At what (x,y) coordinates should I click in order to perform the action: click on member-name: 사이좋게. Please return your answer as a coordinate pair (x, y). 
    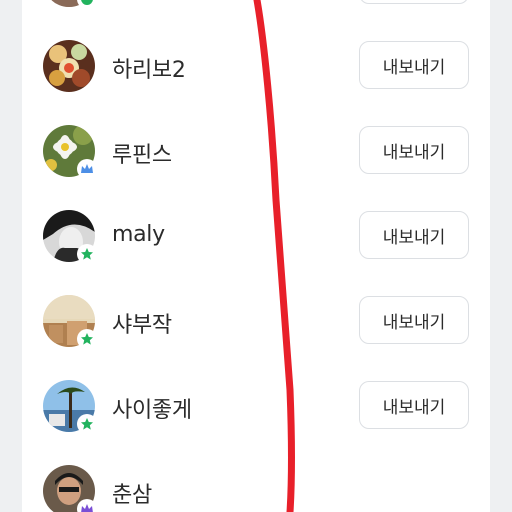
    Looking at the image, I should click on (152, 410).